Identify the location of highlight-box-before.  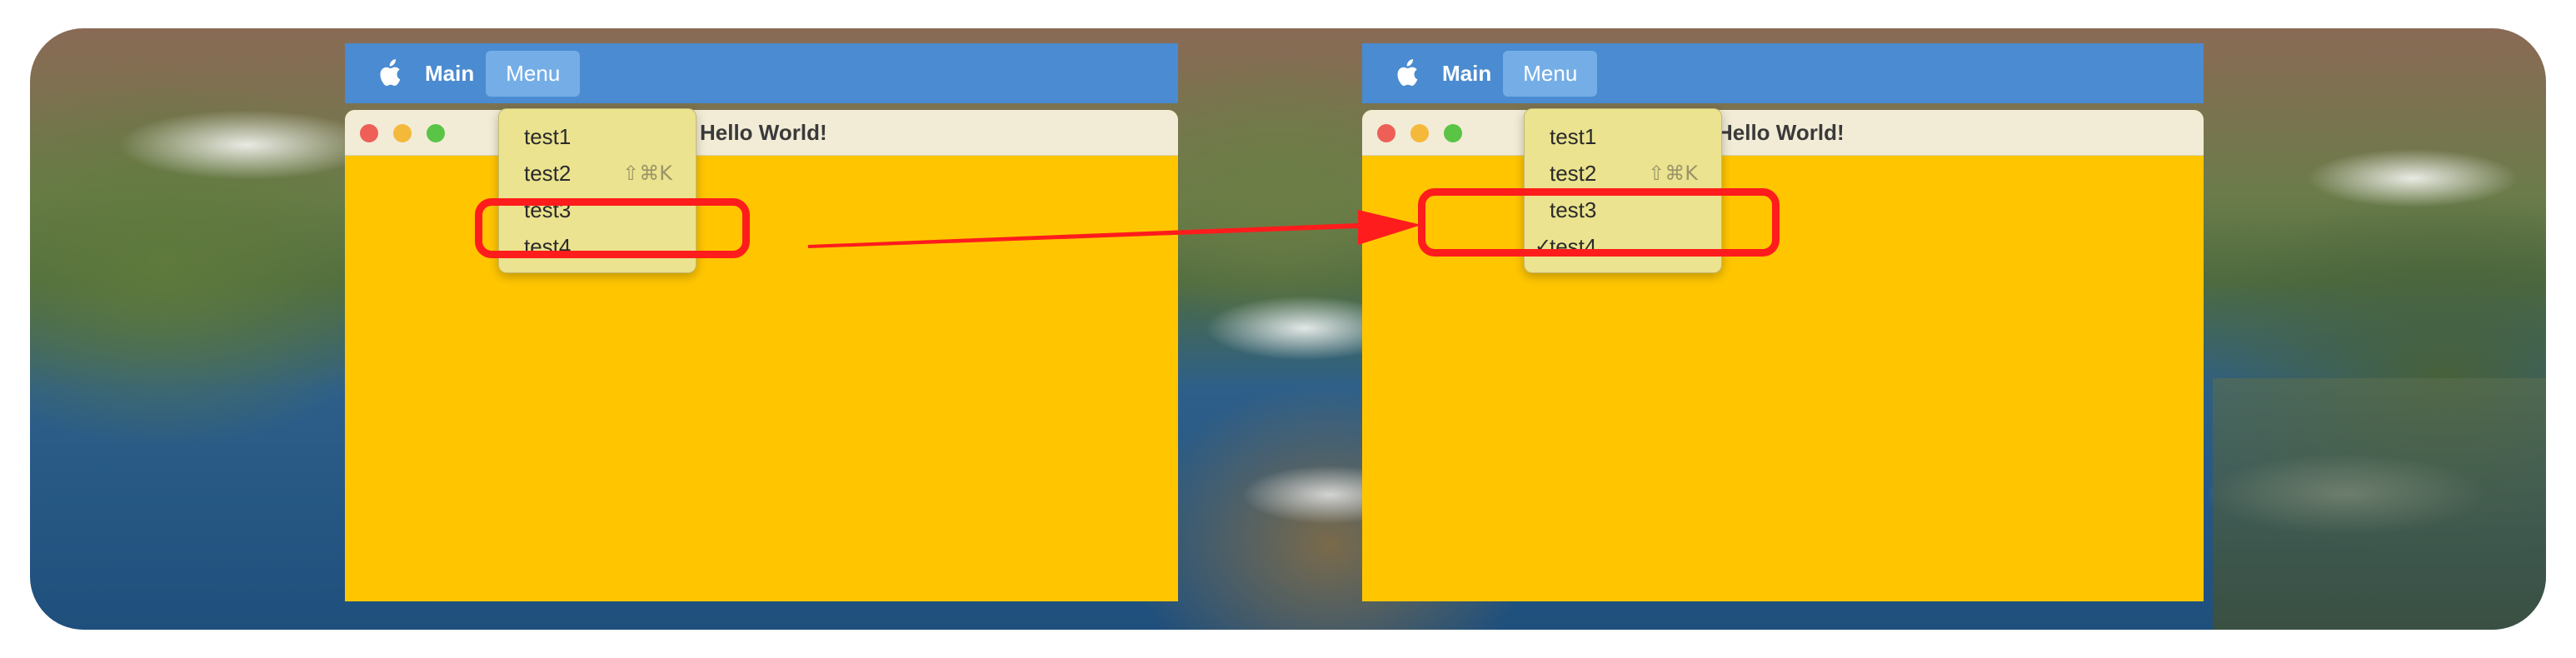
(612, 228).